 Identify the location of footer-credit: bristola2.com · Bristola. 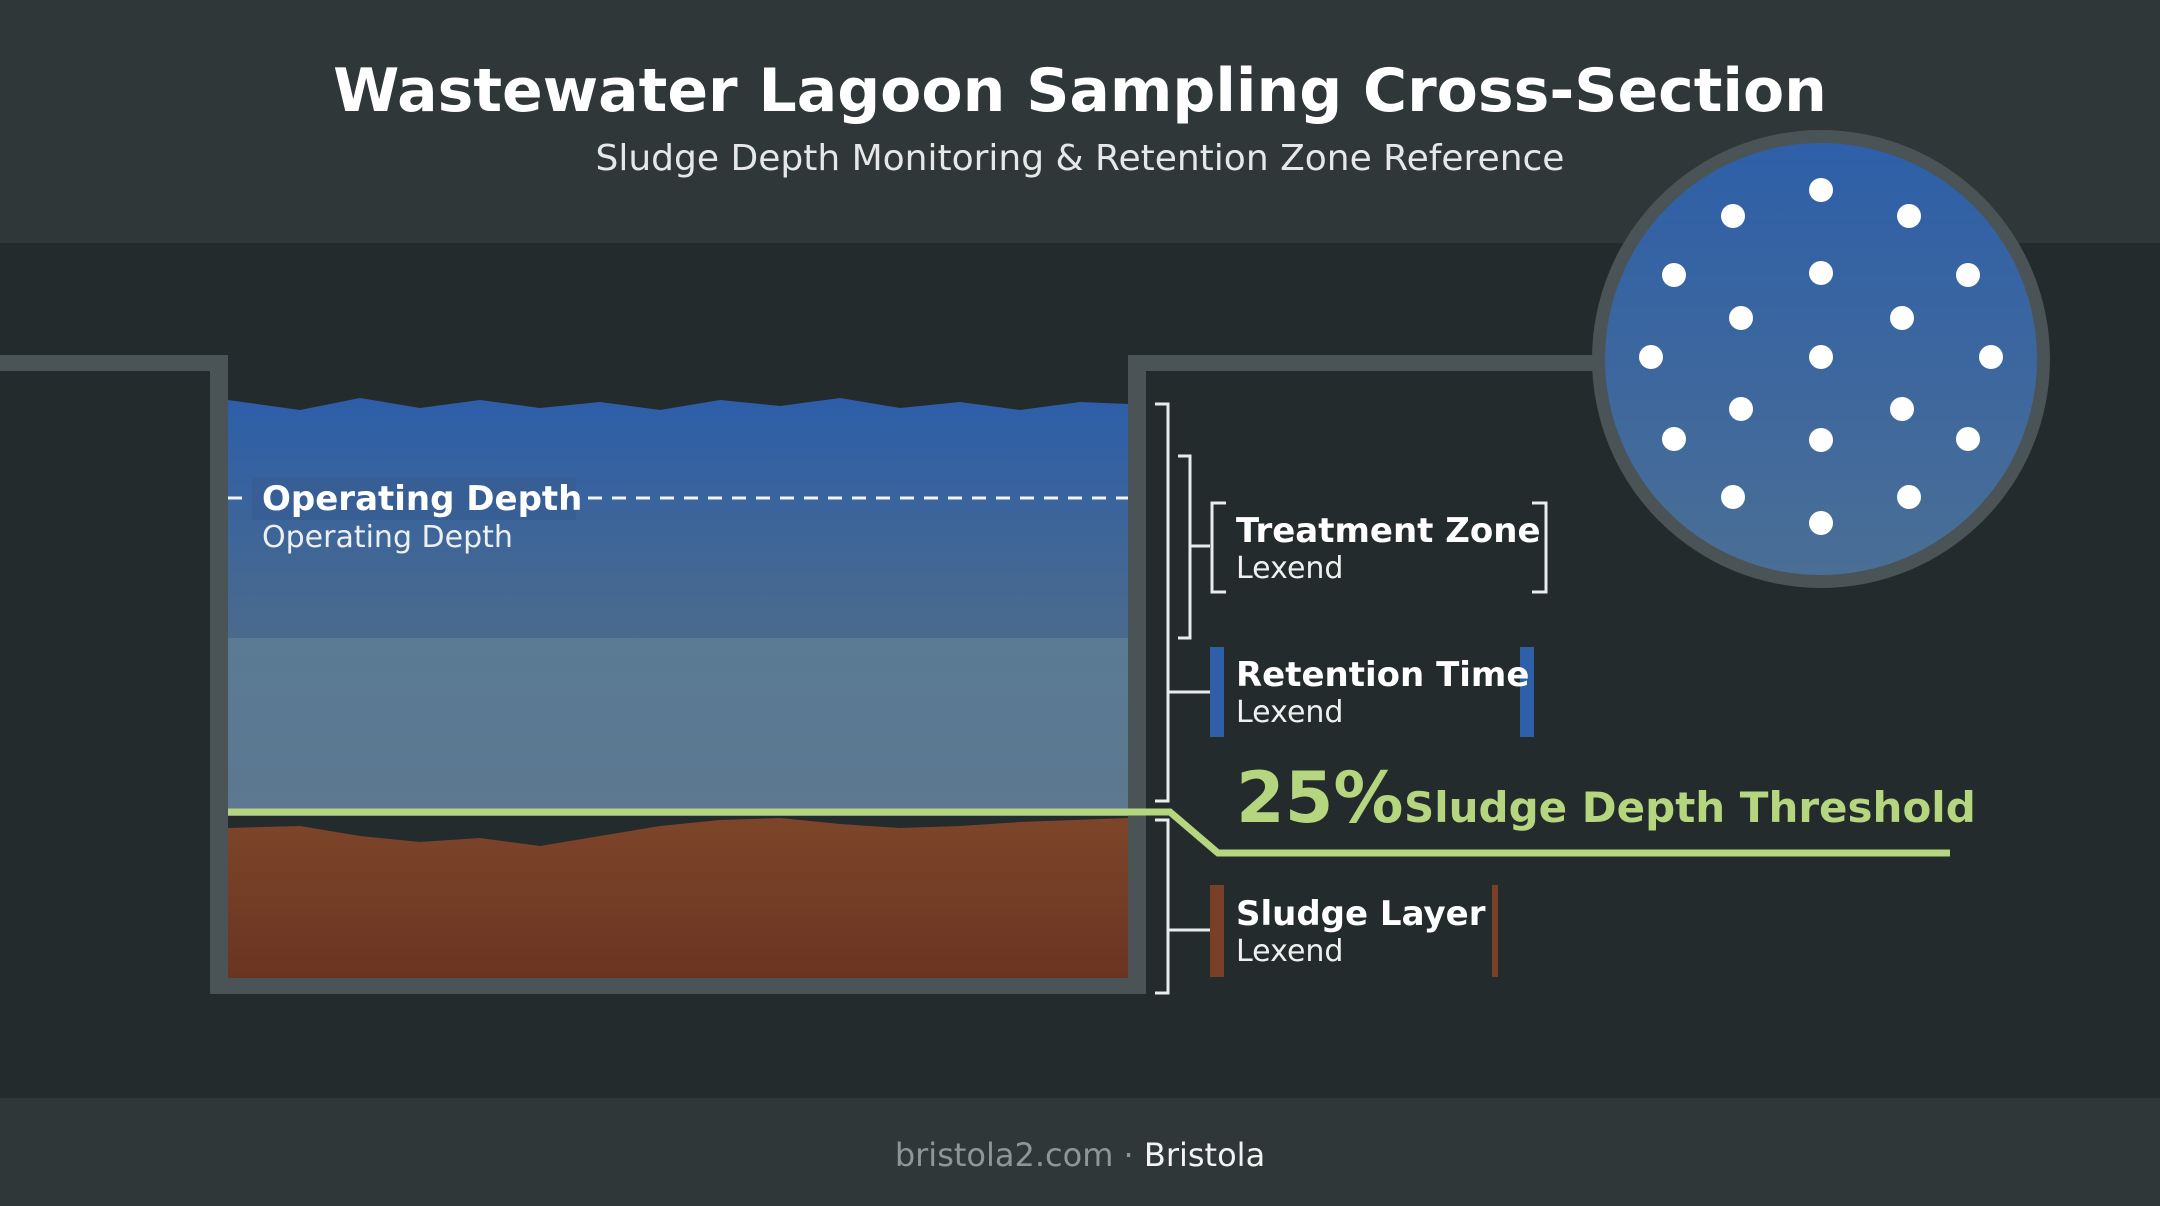
(1080, 1155).